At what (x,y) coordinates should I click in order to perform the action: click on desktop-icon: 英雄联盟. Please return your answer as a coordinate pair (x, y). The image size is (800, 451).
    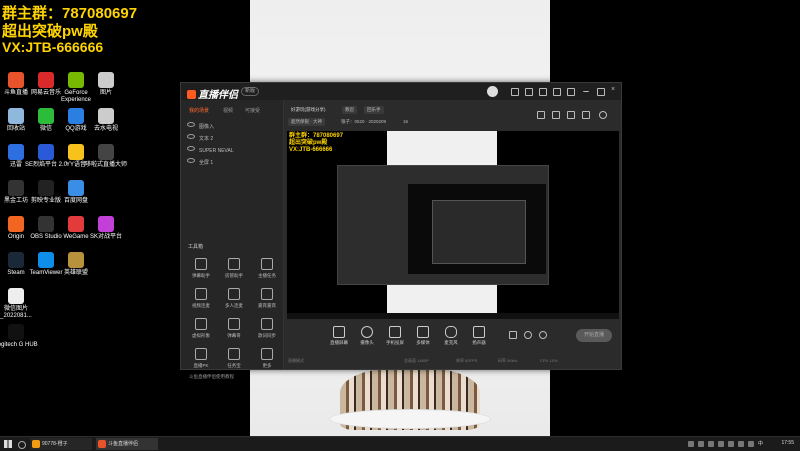
    Looking at the image, I should click on (76, 264).